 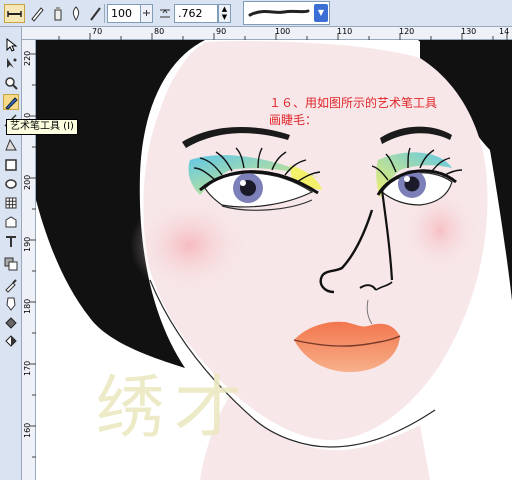 I want to click on toolbar-separator, so click(x=104, y=13).